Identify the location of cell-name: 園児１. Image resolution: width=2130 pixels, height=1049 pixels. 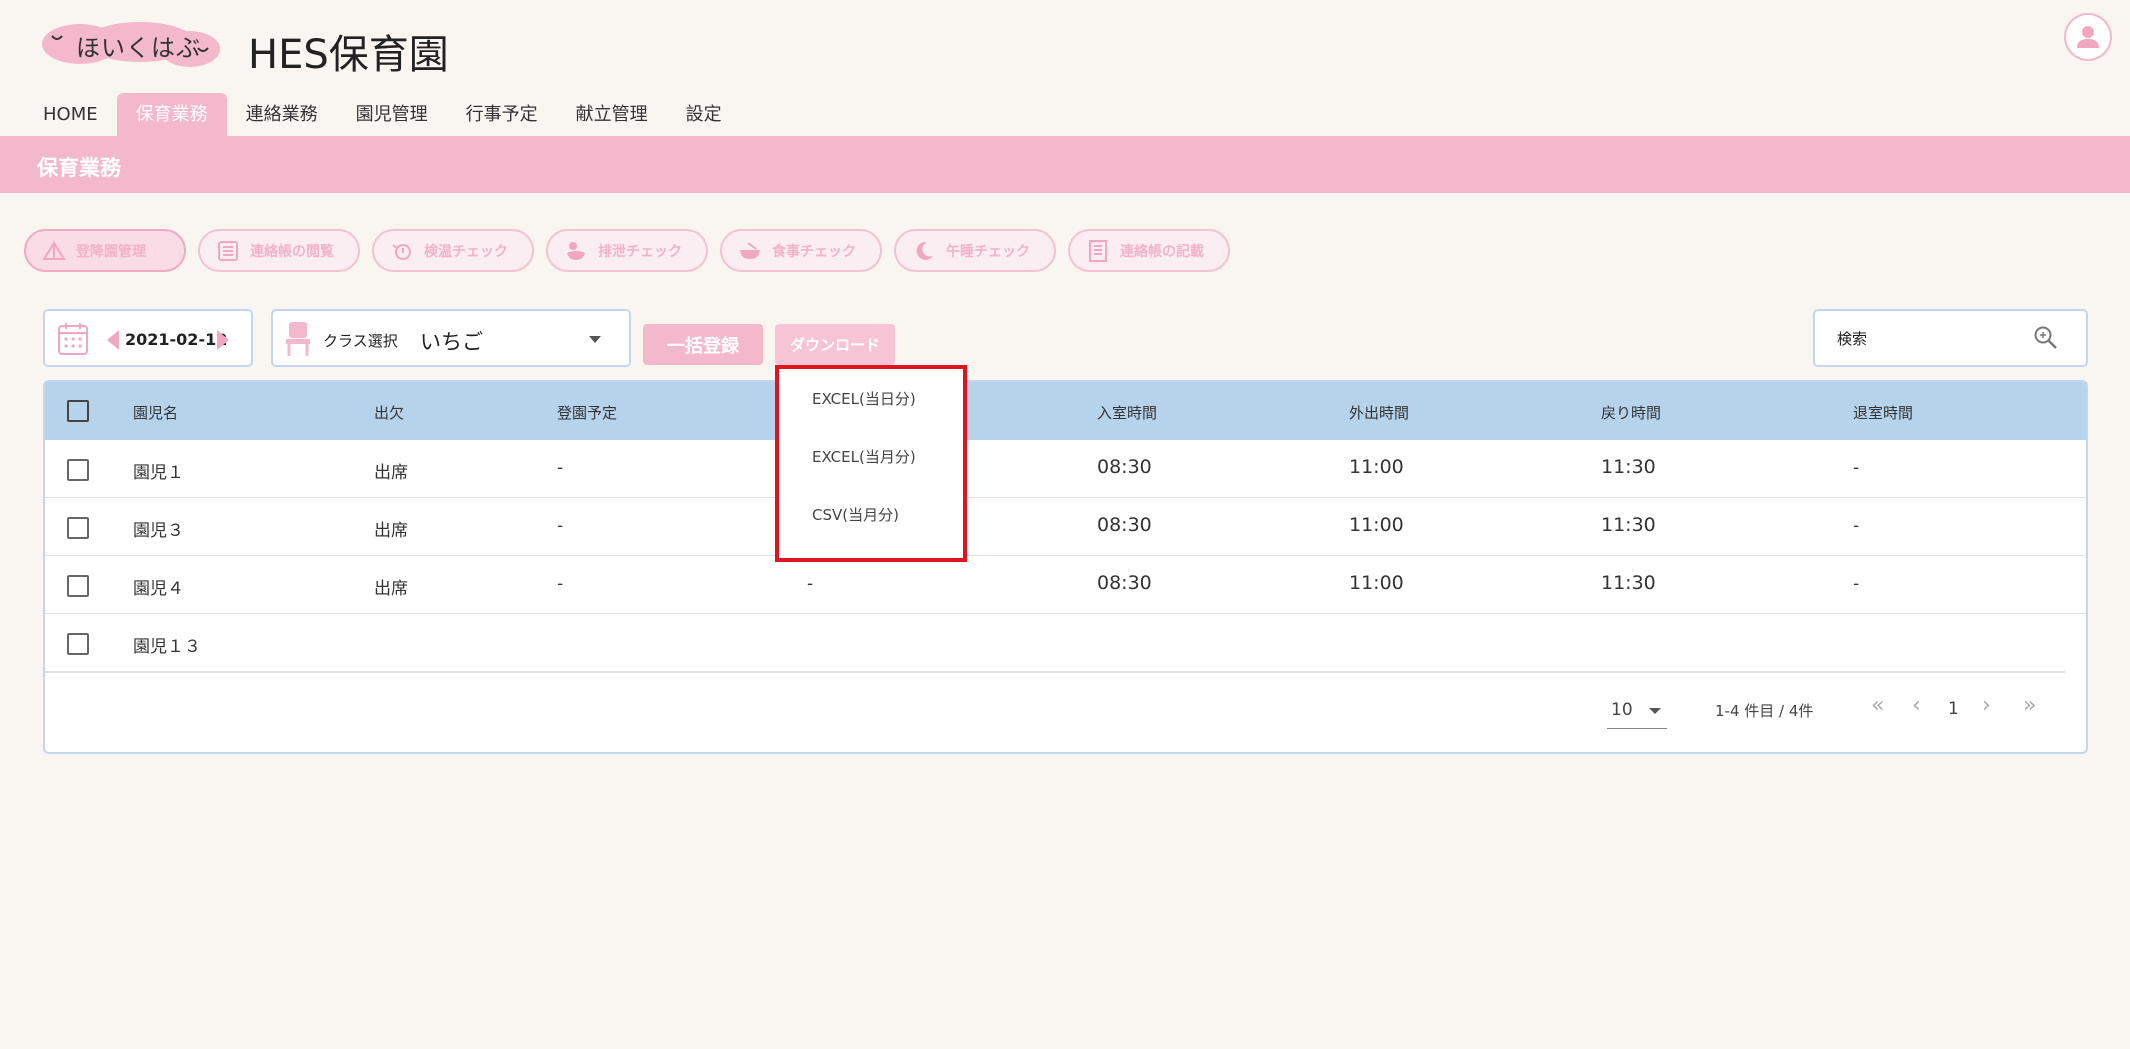
(158, 473).